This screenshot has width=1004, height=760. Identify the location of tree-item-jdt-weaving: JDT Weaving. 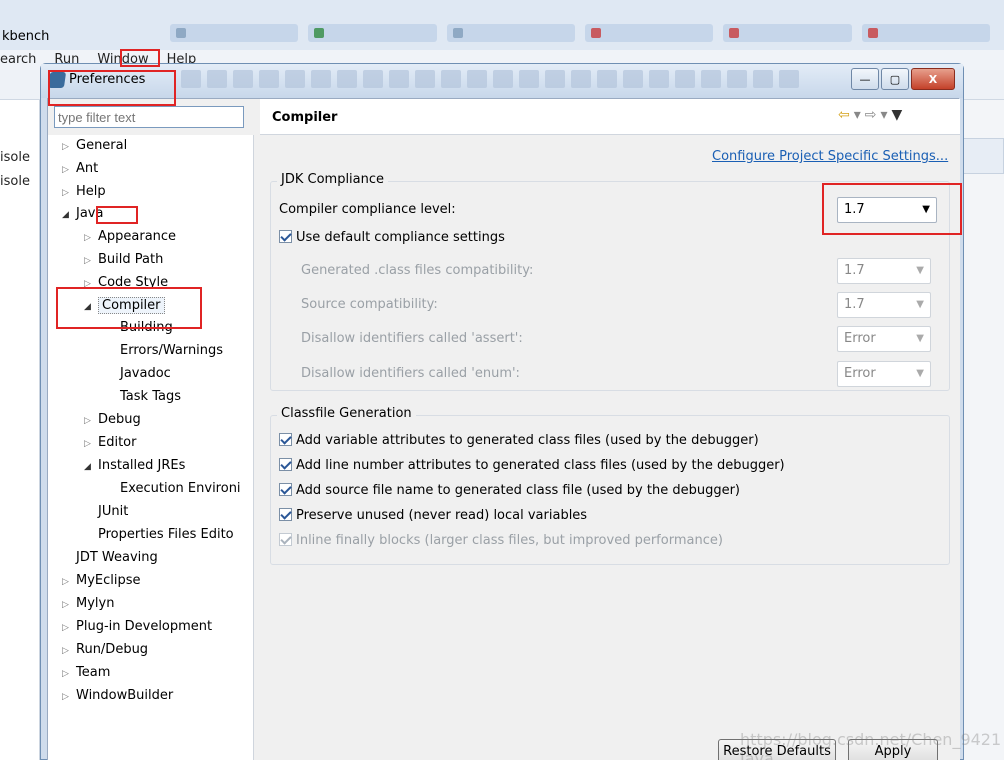
(117, 558).